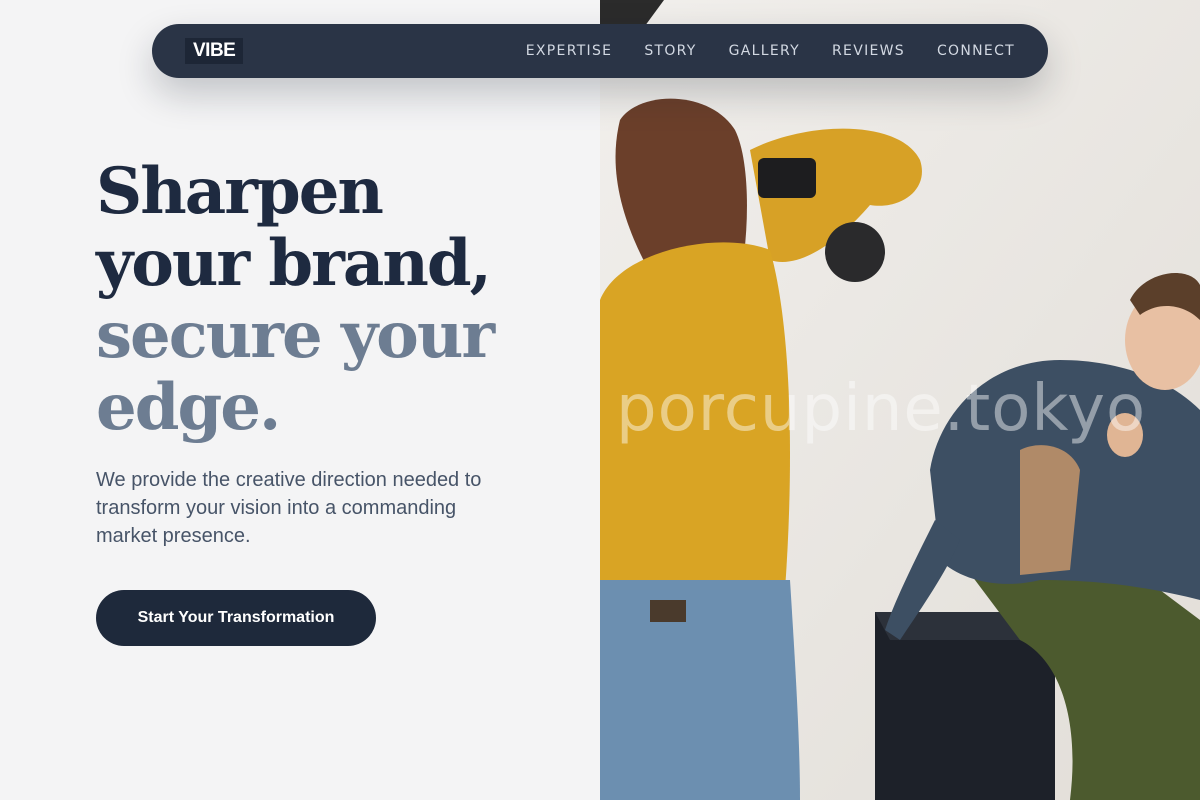 Image resolution: width=1200 pixels, height=800 pixels. Describe the element at coordinates (868, 51) in the screenshot. I see `nav-link-reviews: REVIEWS` at that location.